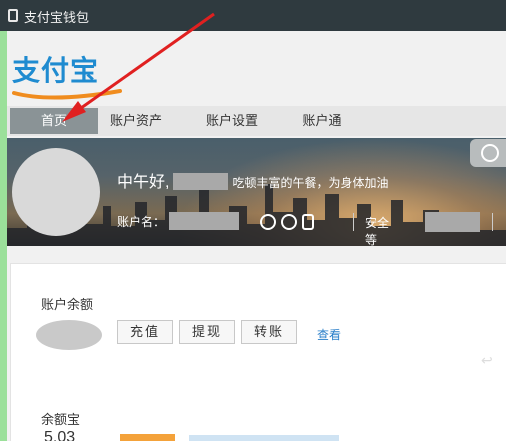 The width and height of the screenshot is (506, 441). I want to click on tab-home: 首页, so click(54, 121).